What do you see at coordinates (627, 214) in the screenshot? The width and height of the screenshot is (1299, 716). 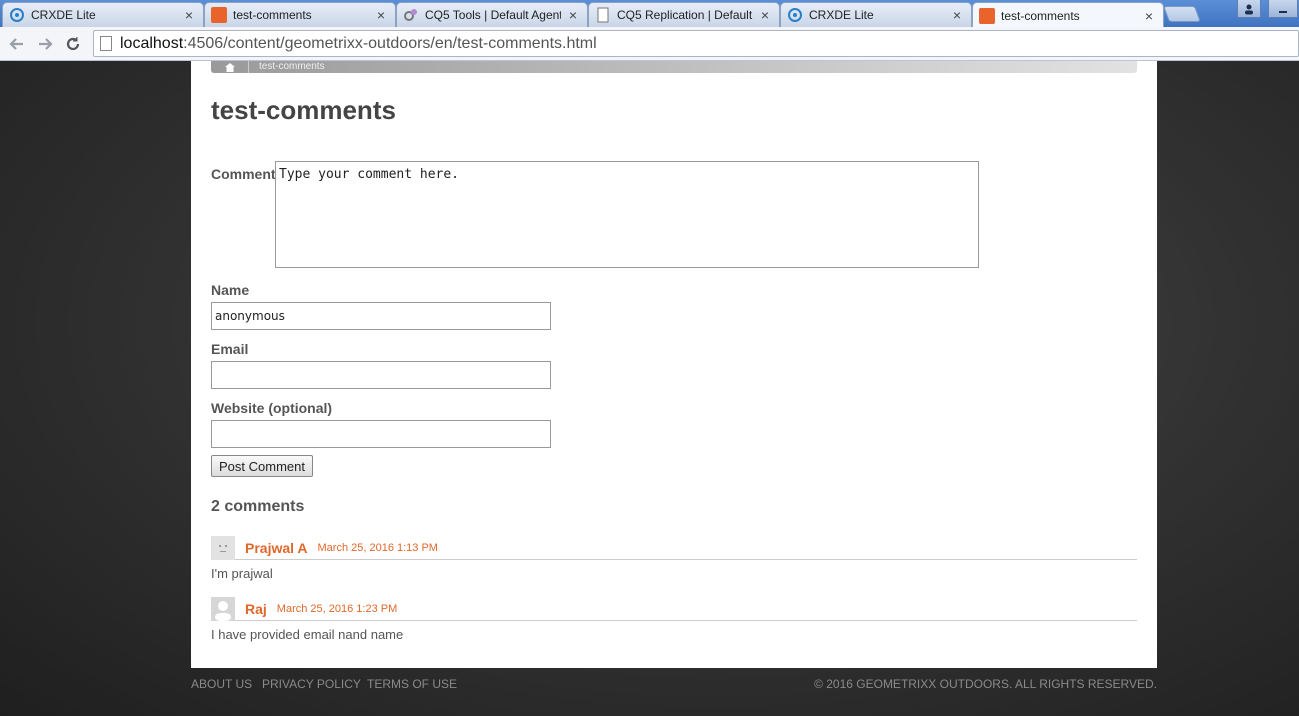 I see `comment-textarea: Type your comment here.` at bounding box center [627, 214].